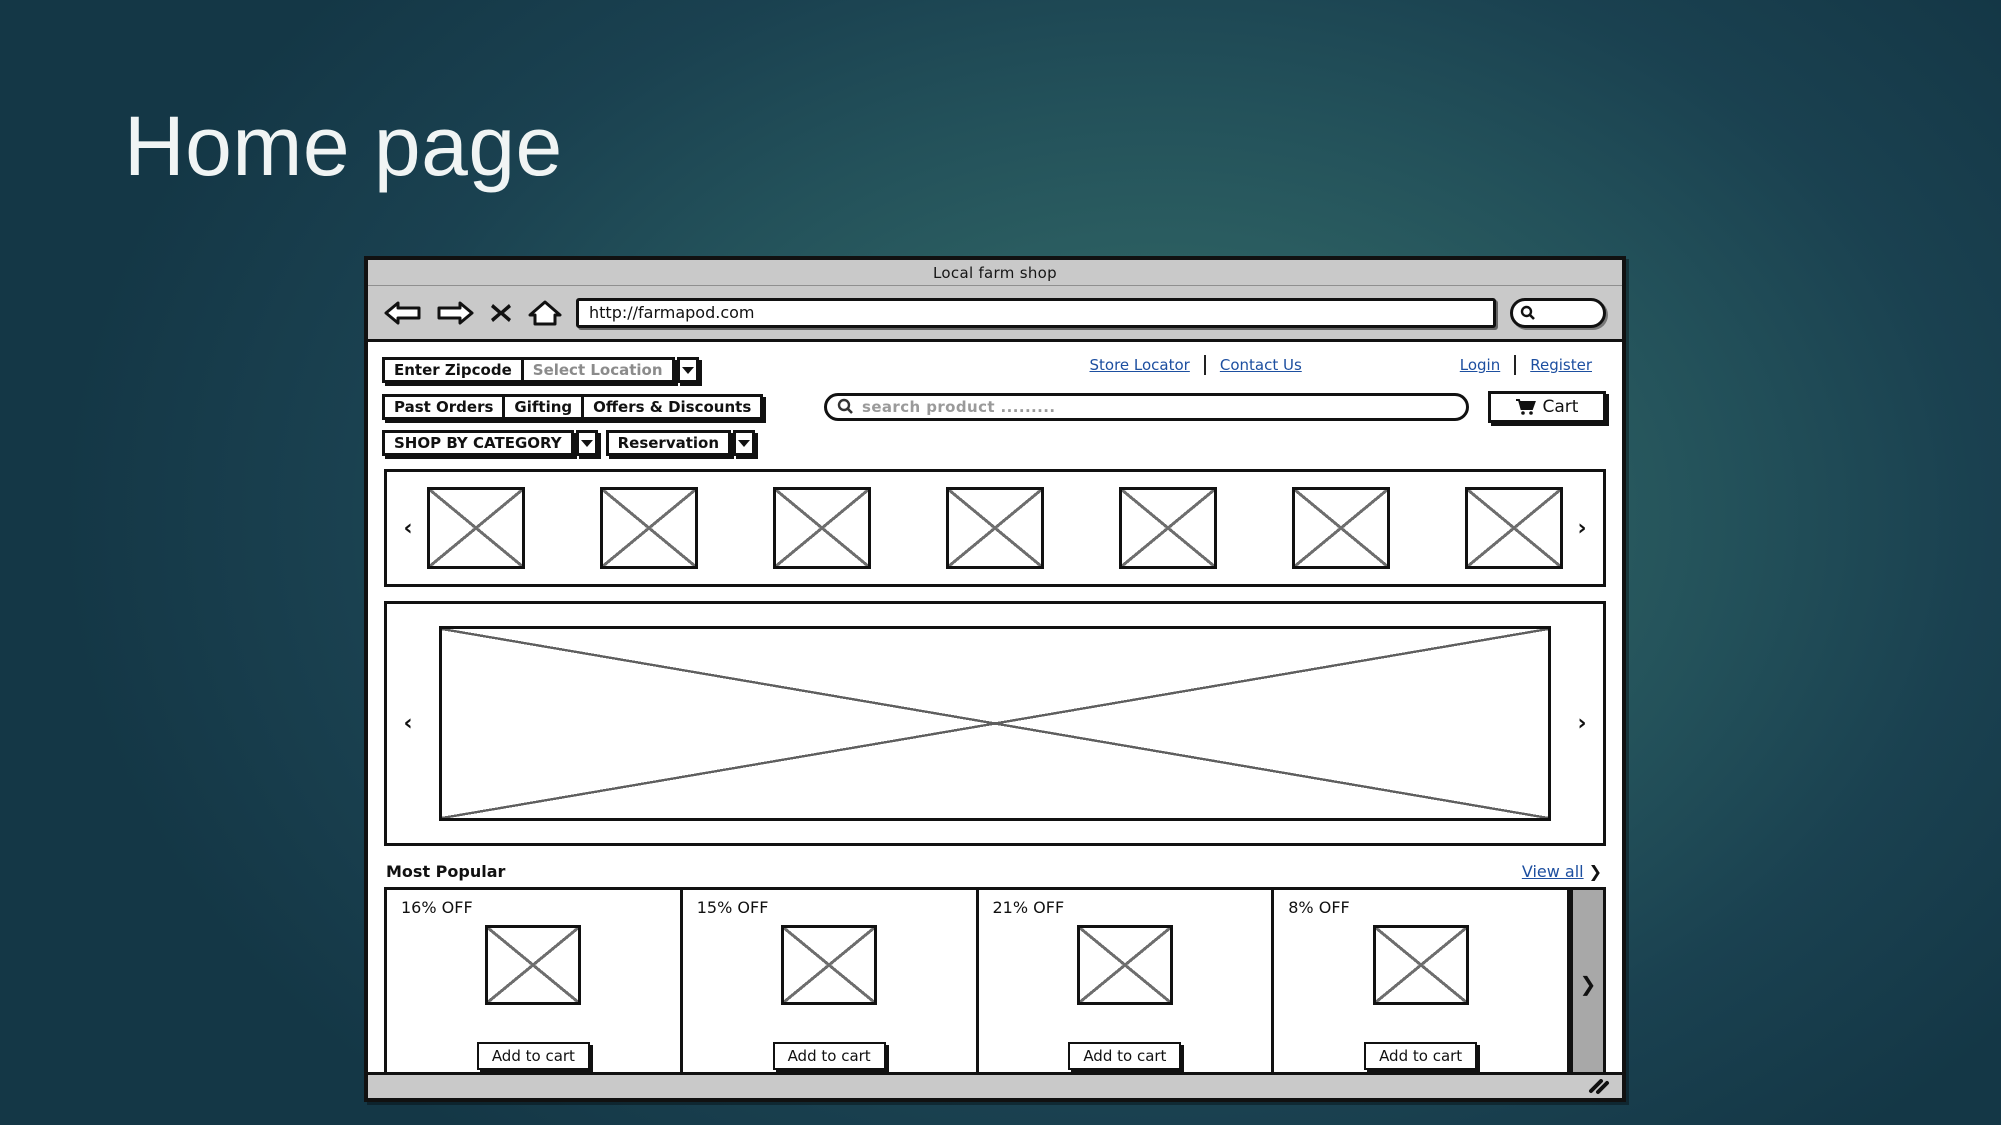 The height and width of the screenshot is (1125, 2001). I want to click on back-arrow-icon, so click(403, 313).